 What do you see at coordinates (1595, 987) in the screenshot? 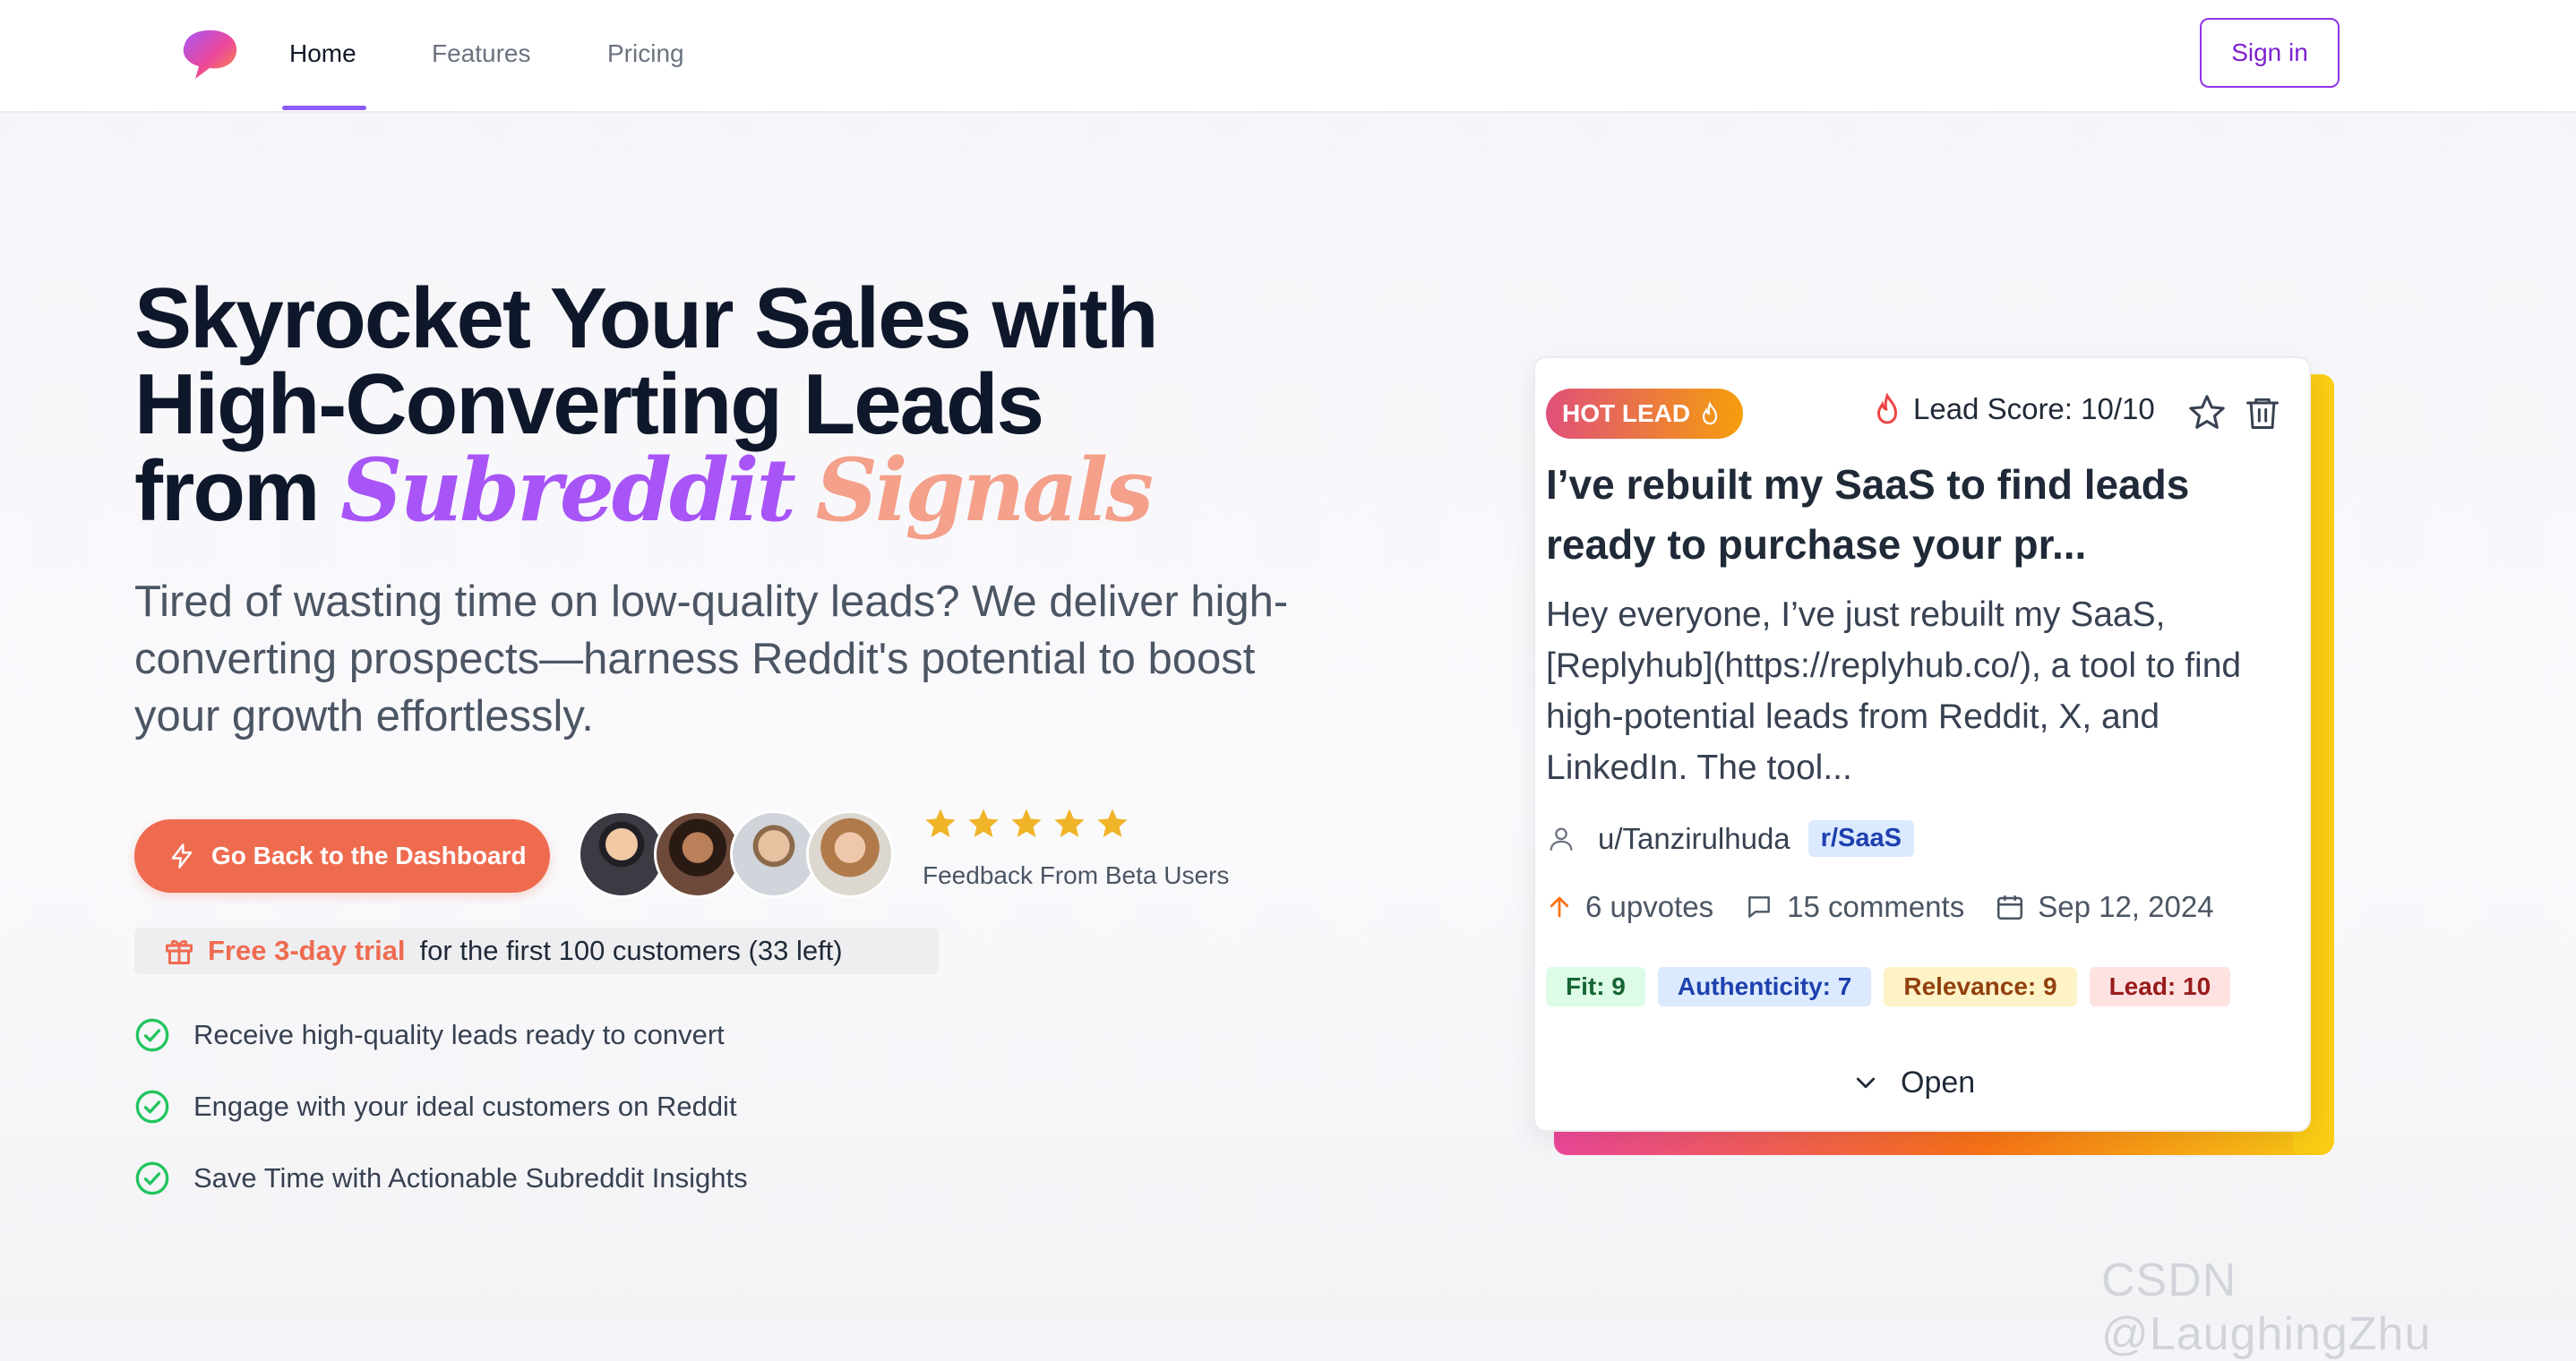
I see `fit-tag: Fit: 9` at bounding box center [1595, 987].